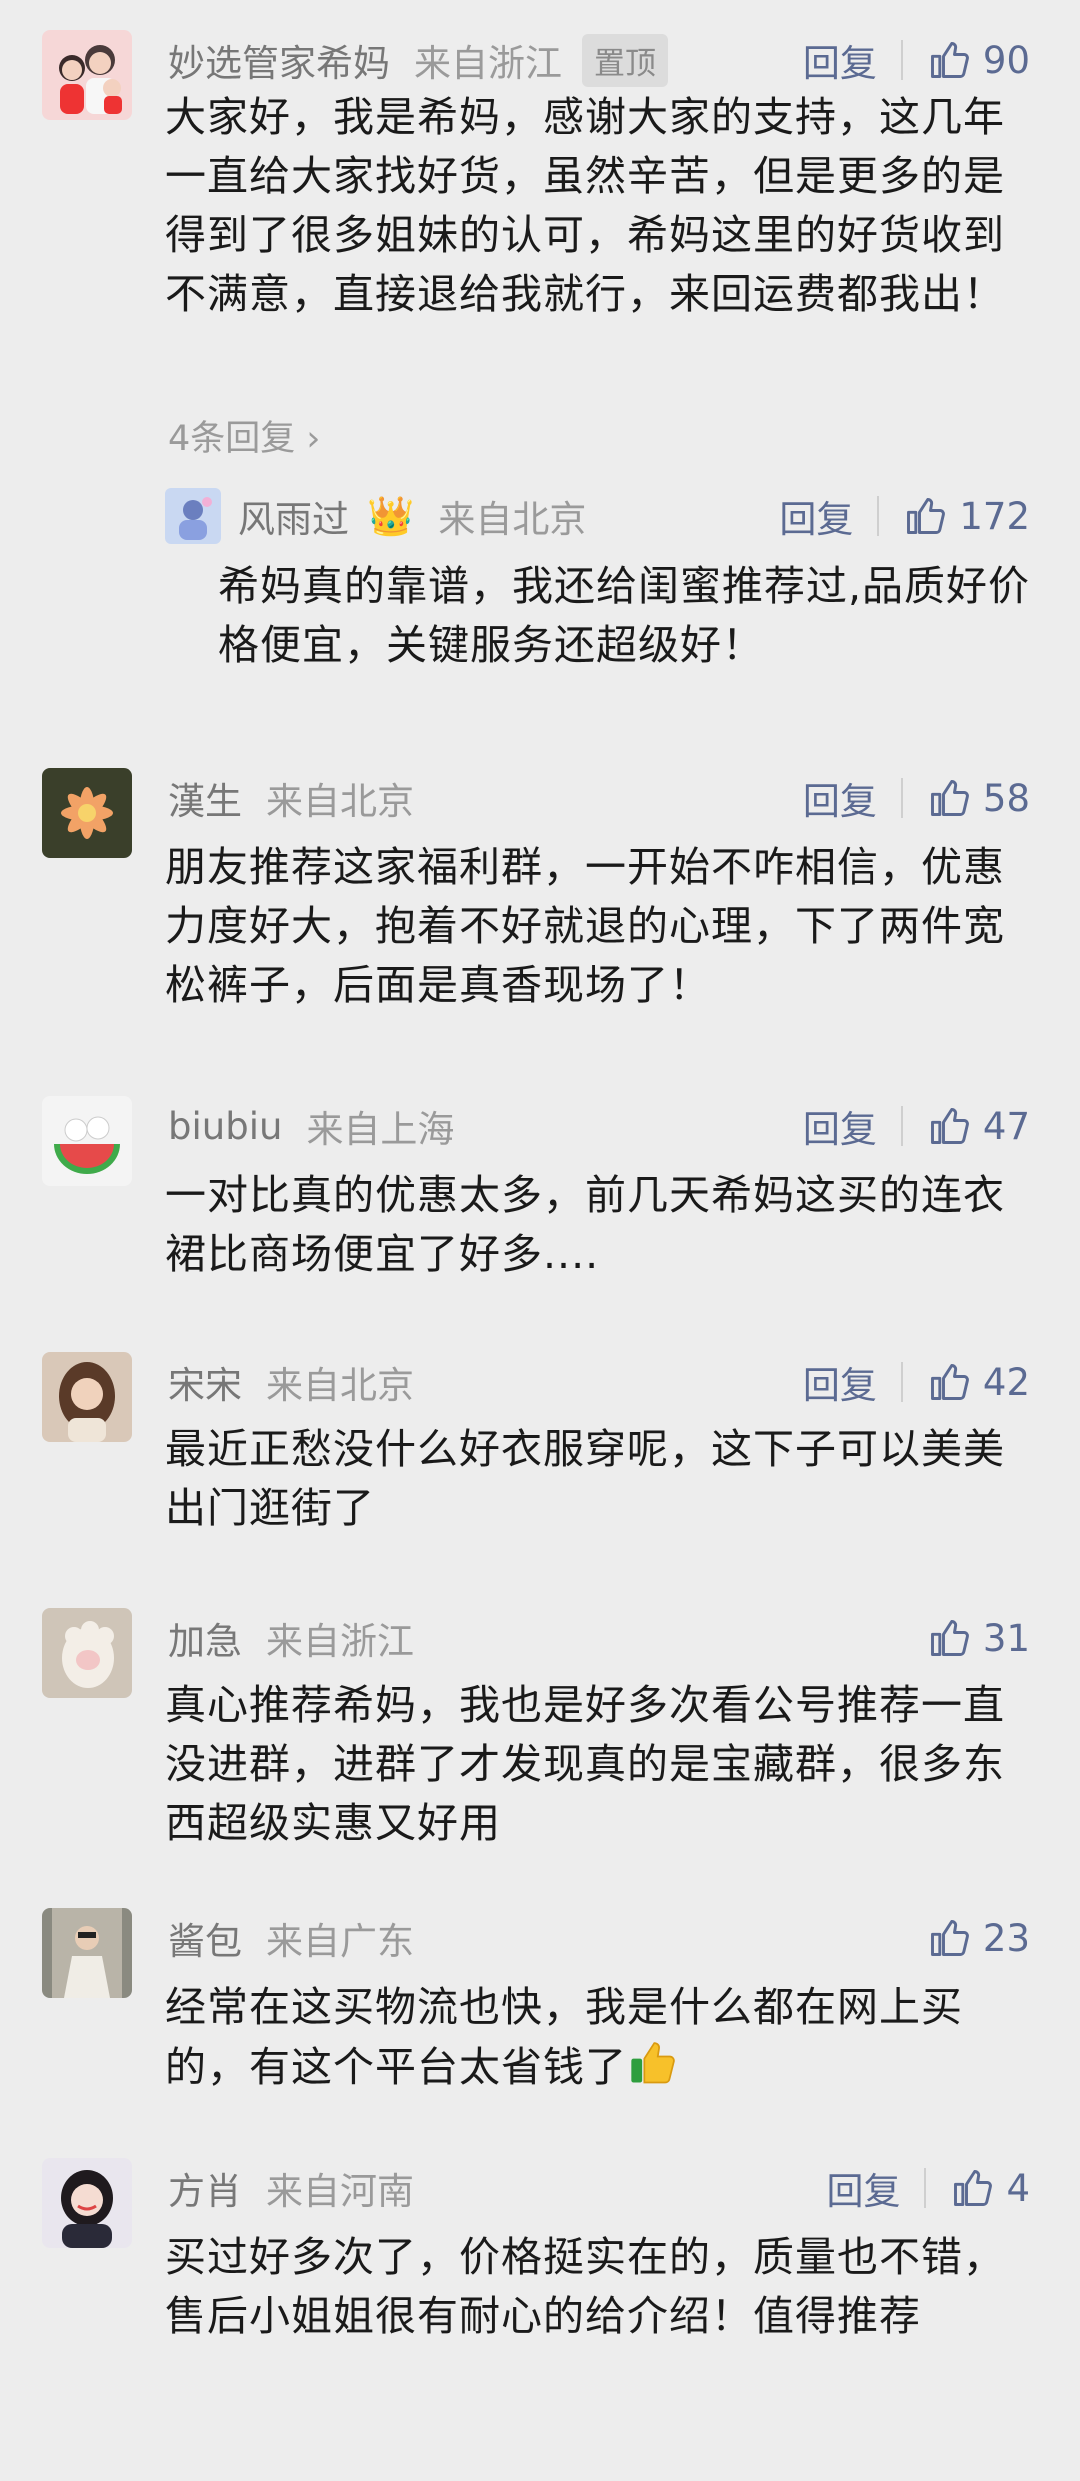 This screenshot has width=1080, height=2481. What do you see at coordinates (205, 1938) in the screenshot?
I see `comment-author: 酱包` at bounding box center [205, 1938].